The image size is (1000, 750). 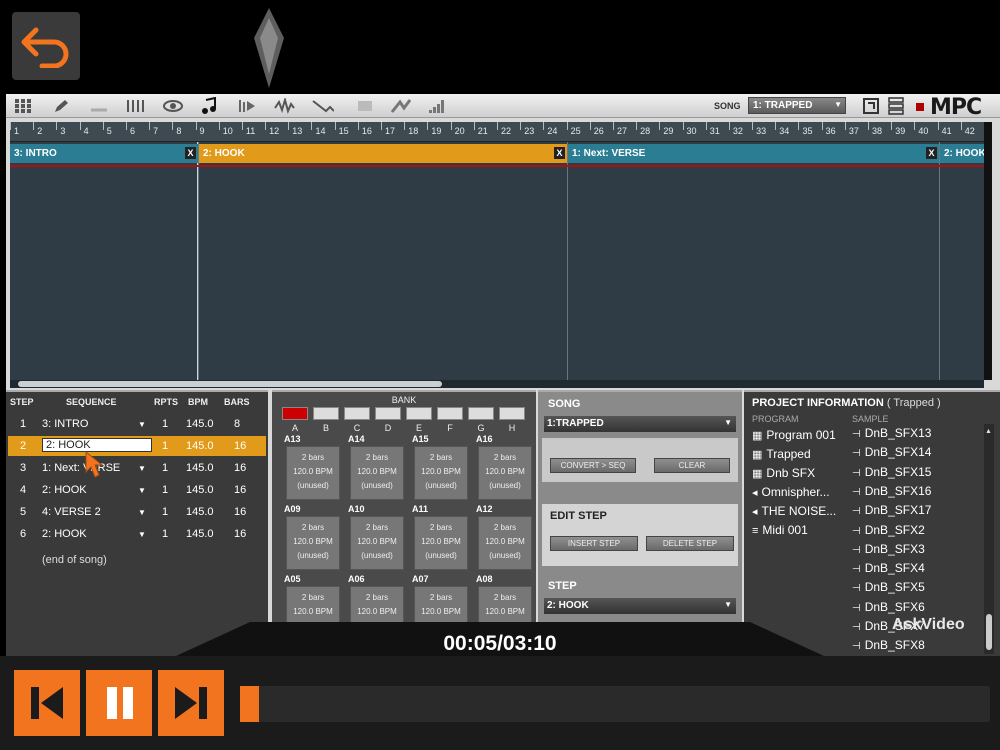 What do you see at coordinates (781, 454) in the screenshot?
I see `program-item: ▦ Trapped` at bounding box center [781, 454].